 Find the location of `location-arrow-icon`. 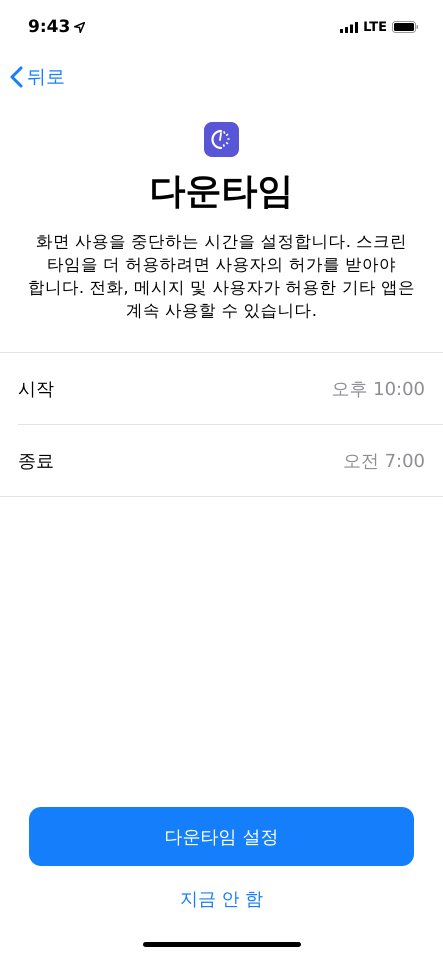

location-arrow-icon is located at coordinates (80, 27).